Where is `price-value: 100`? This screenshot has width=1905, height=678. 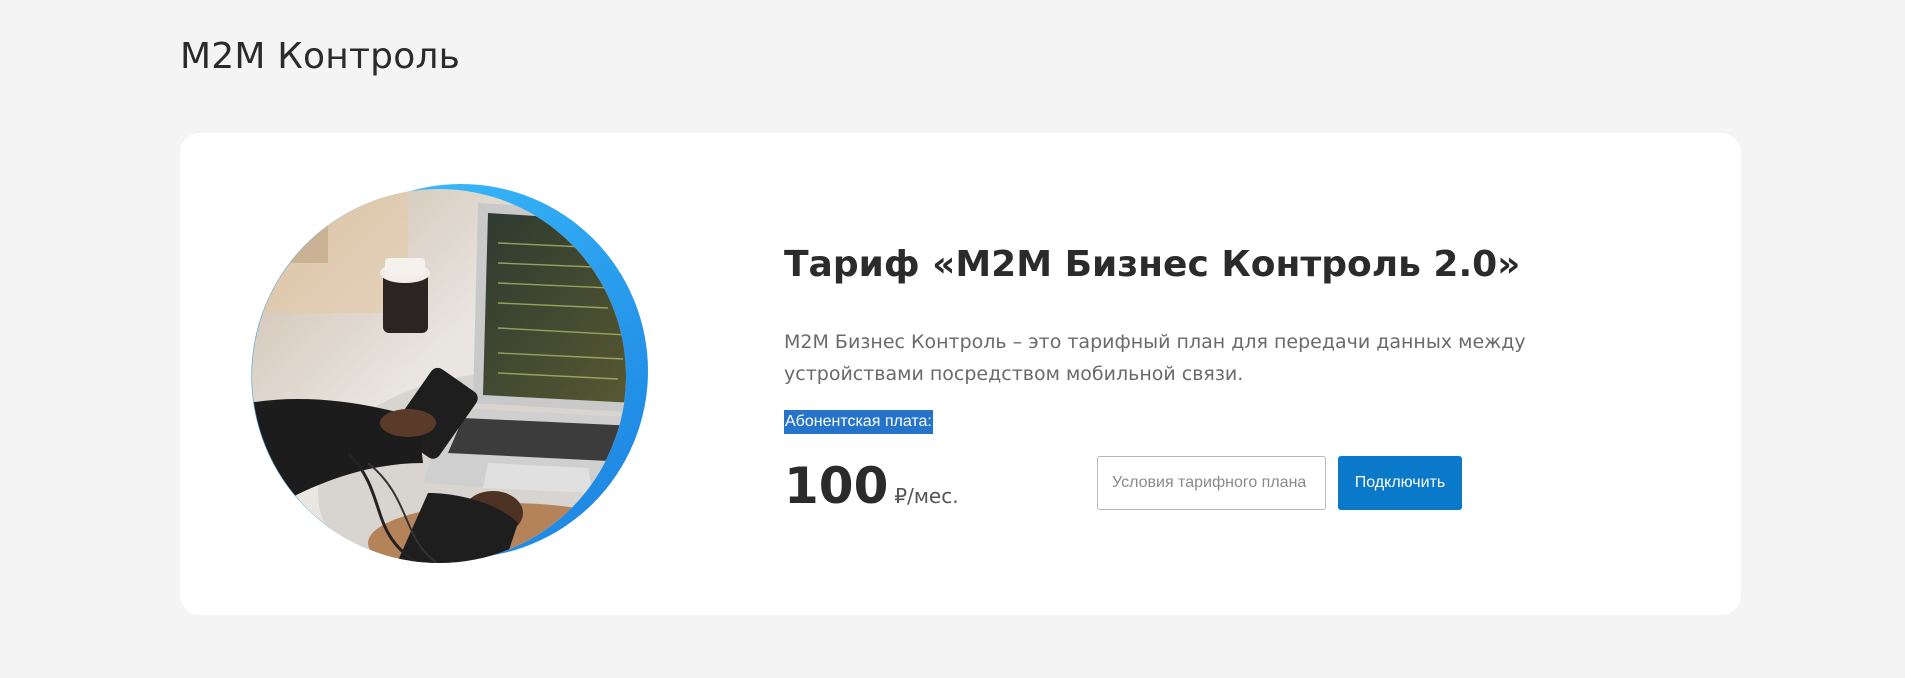
price-value: 100 is located at coordinates (836, 486).